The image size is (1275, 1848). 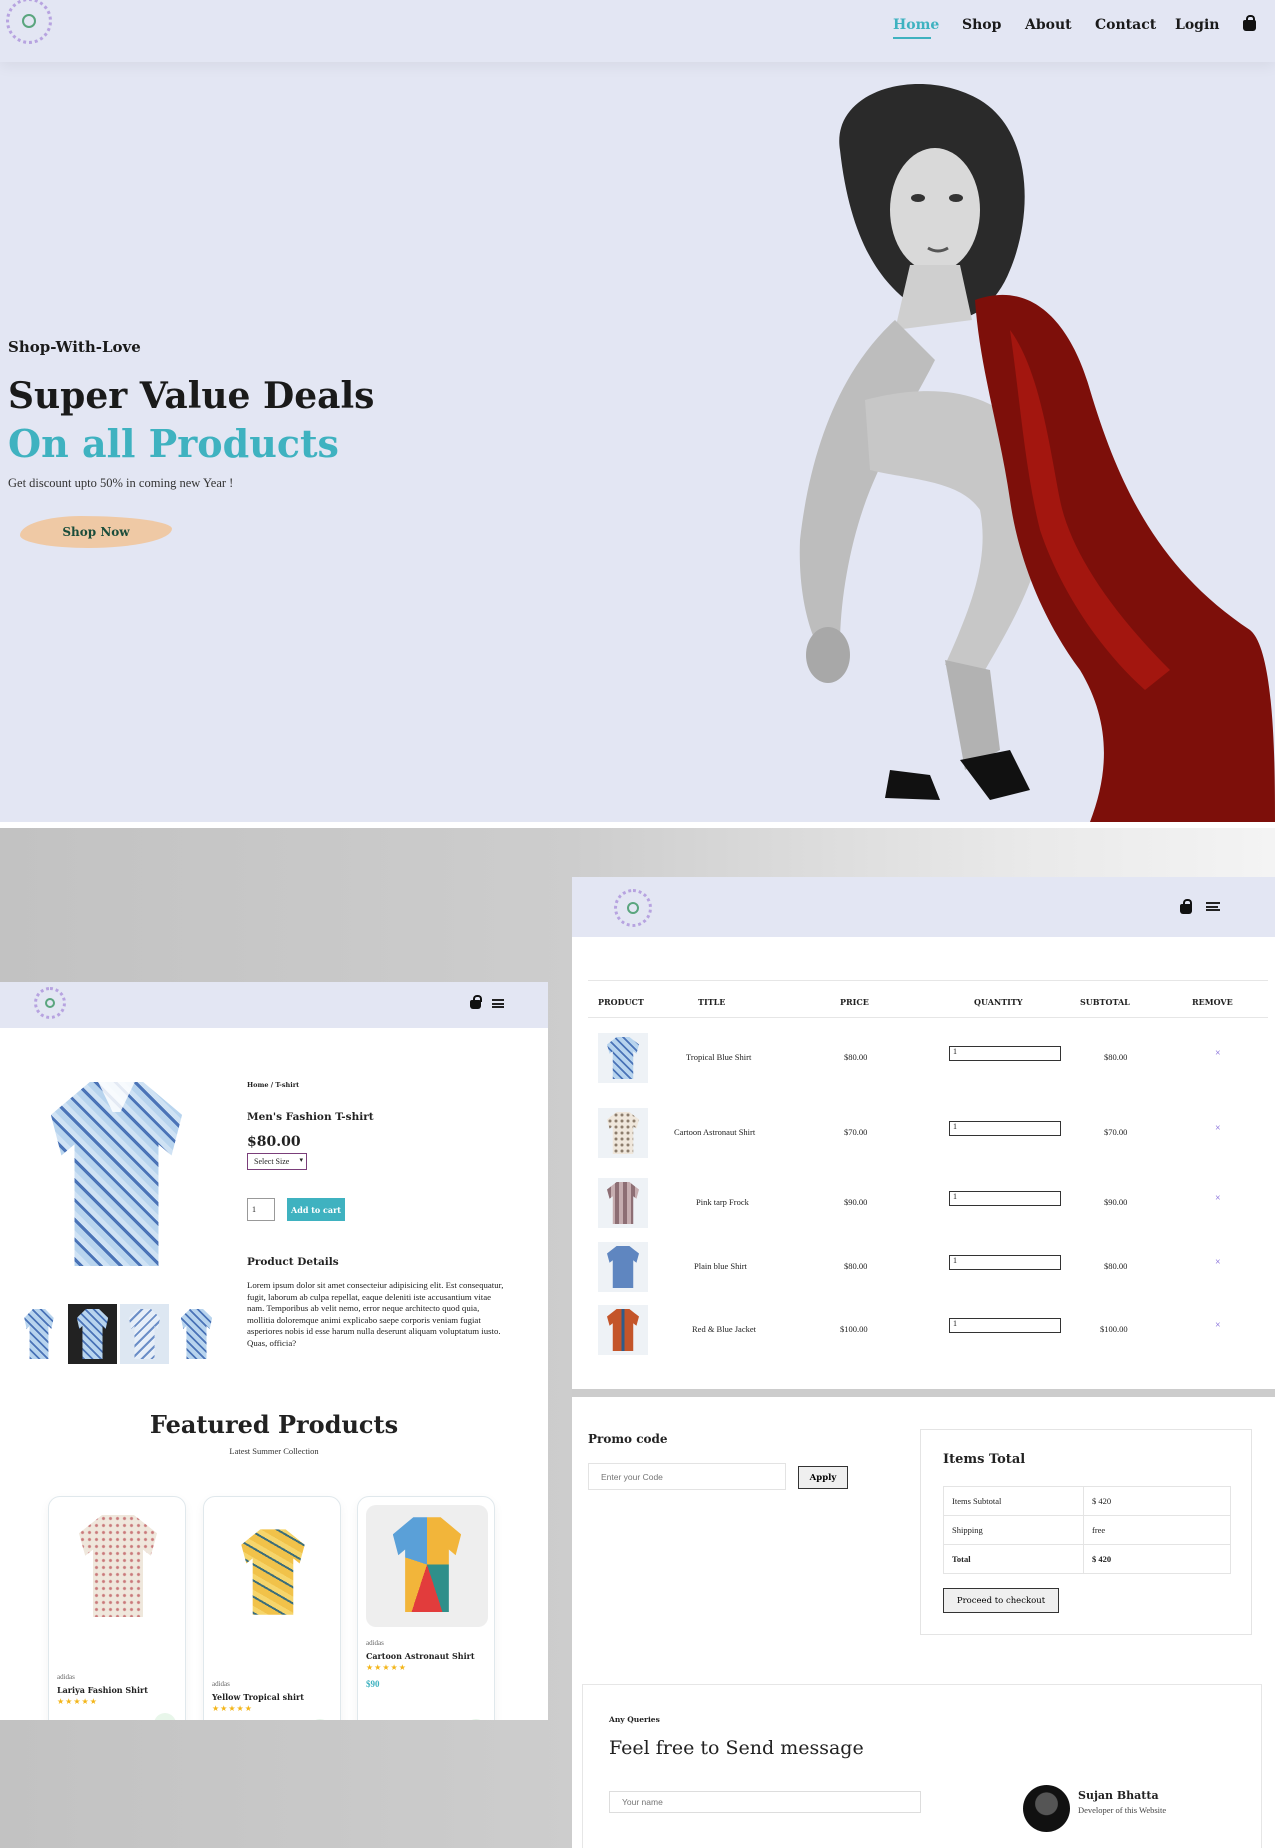 What do you see at coordinates (1105, 1002) in the screenshot?
I see `column-header-subtotal: SUBTOTAL` at bounding box center [1105, 1002].